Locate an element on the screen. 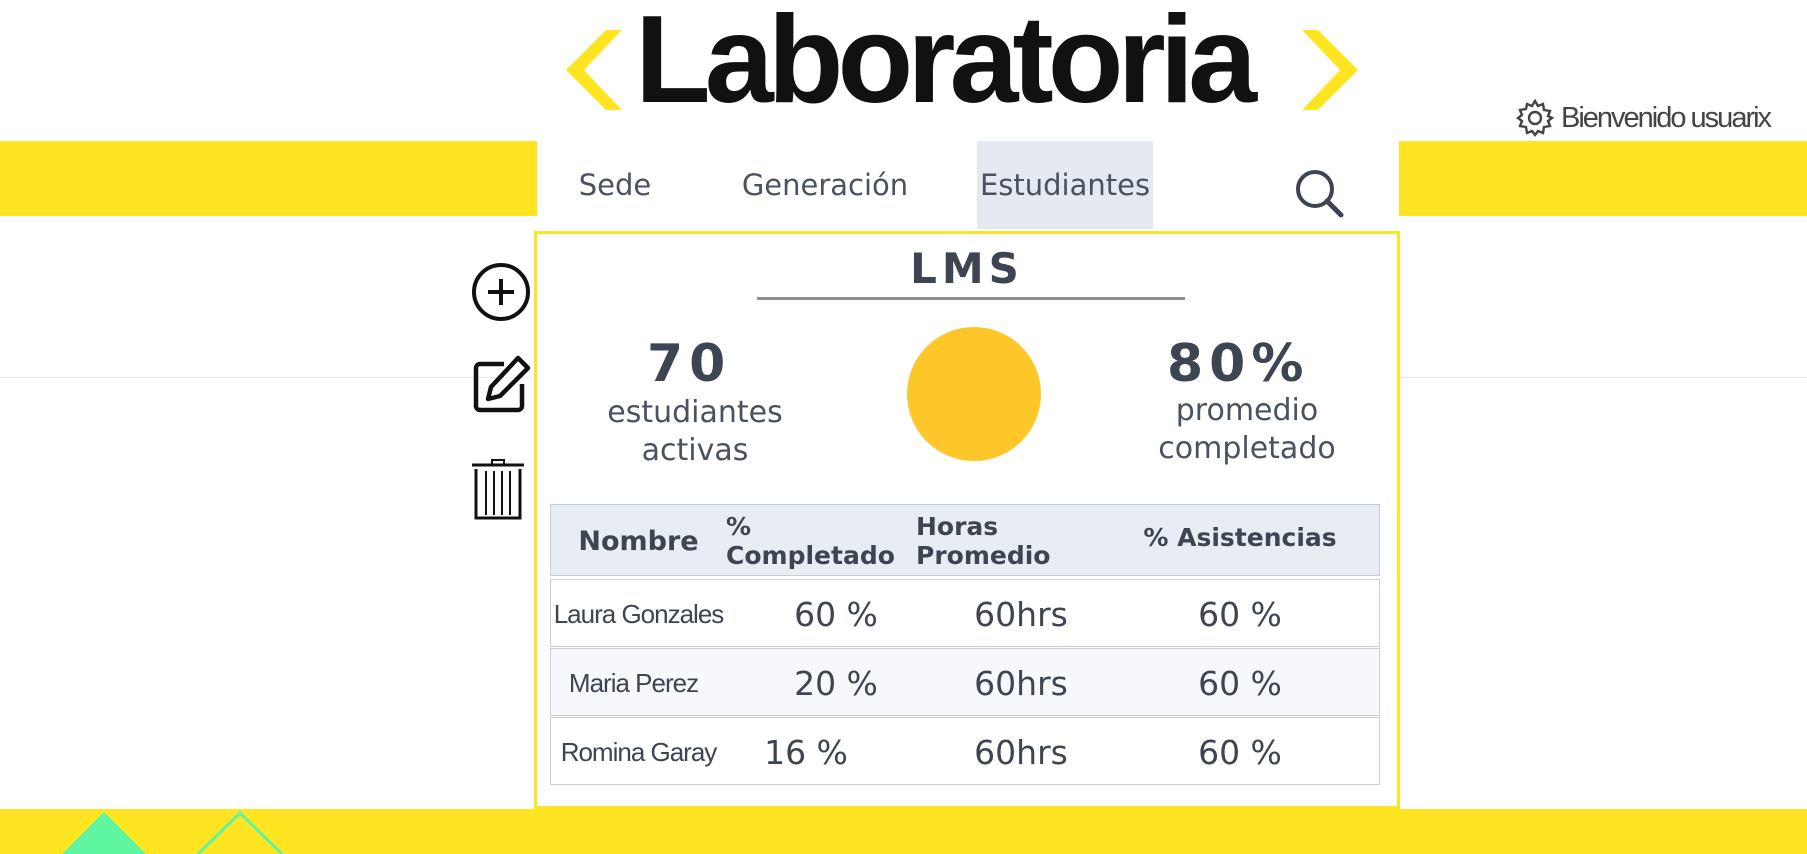  header-horas: Horas Promedio is located at coordinates (1021, 541).